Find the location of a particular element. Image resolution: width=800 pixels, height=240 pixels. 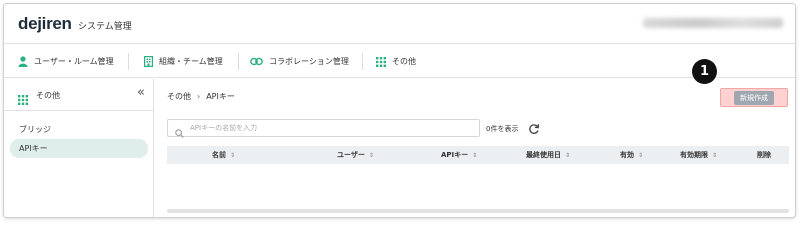

step-number-badge: 1 is located at coordinates (704, 71).